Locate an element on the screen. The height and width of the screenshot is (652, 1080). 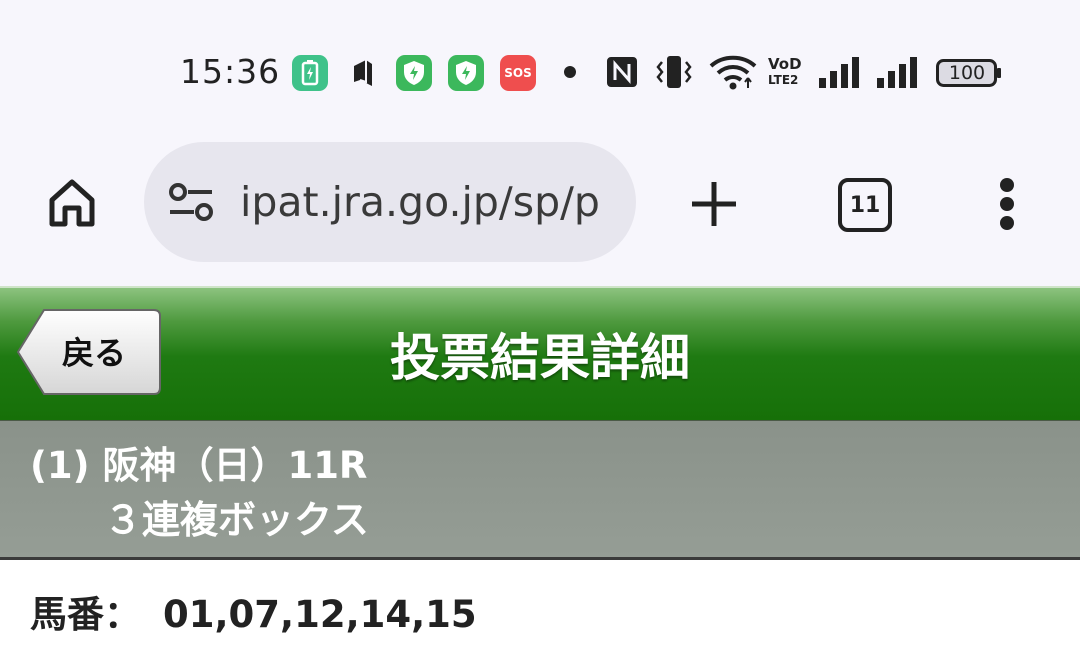
app-icon is located at coordinates (363, 73).